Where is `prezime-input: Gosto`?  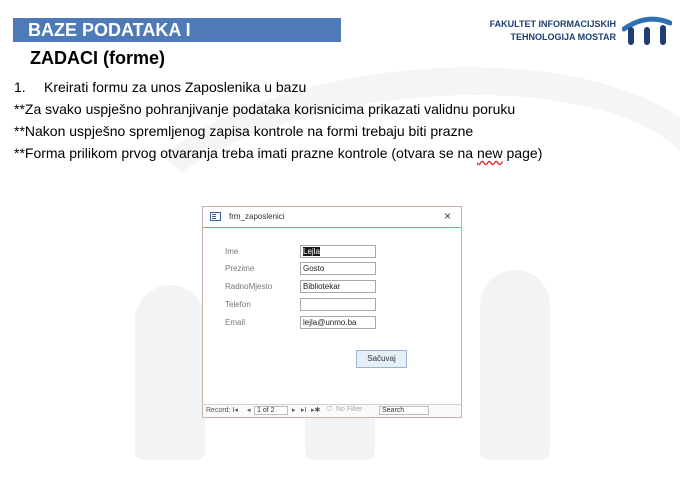 prezime-input: Gosto is located at coordinates (338, 268).